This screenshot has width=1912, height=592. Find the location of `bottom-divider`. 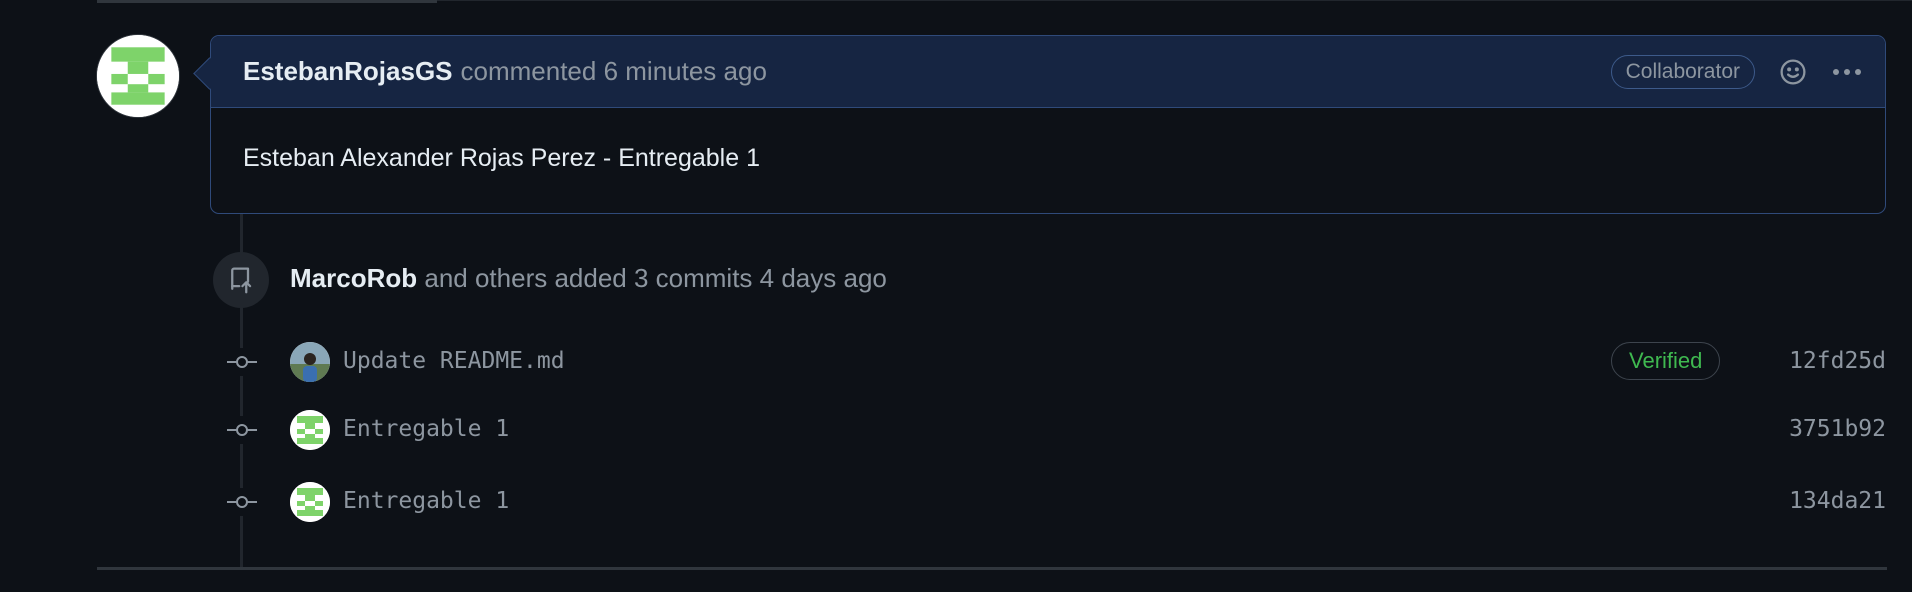

bottom-divider is located at coordinates (992, 568).